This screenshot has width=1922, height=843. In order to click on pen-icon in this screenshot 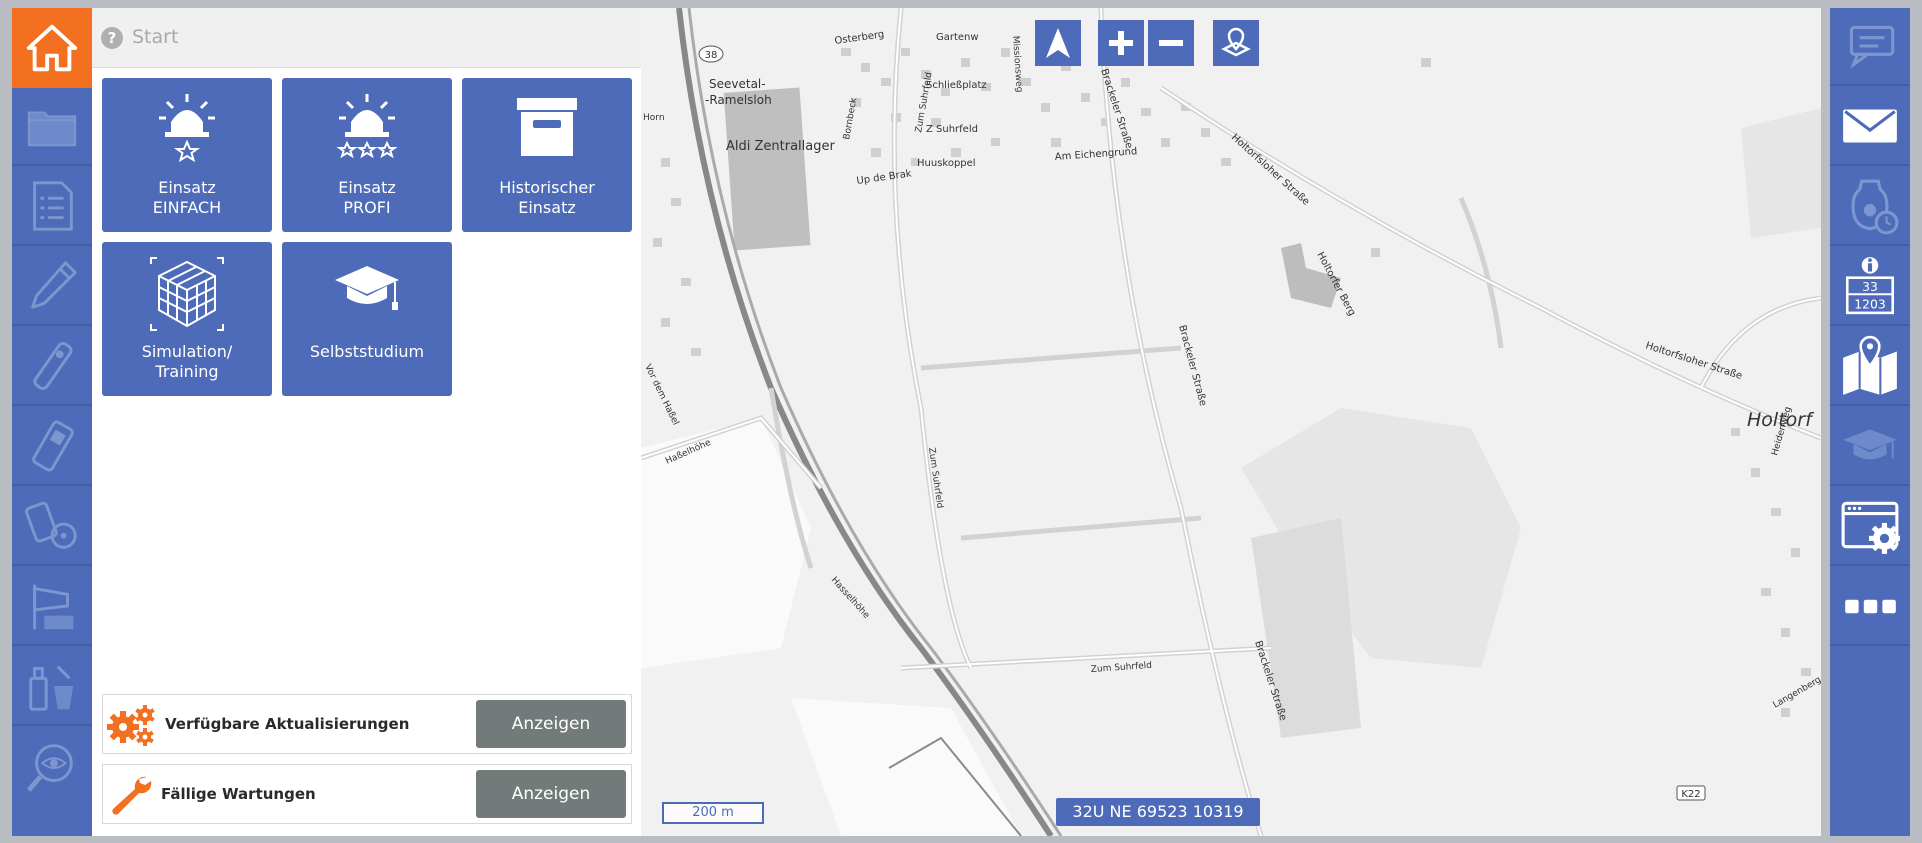, I will do `click(54, 285)`.